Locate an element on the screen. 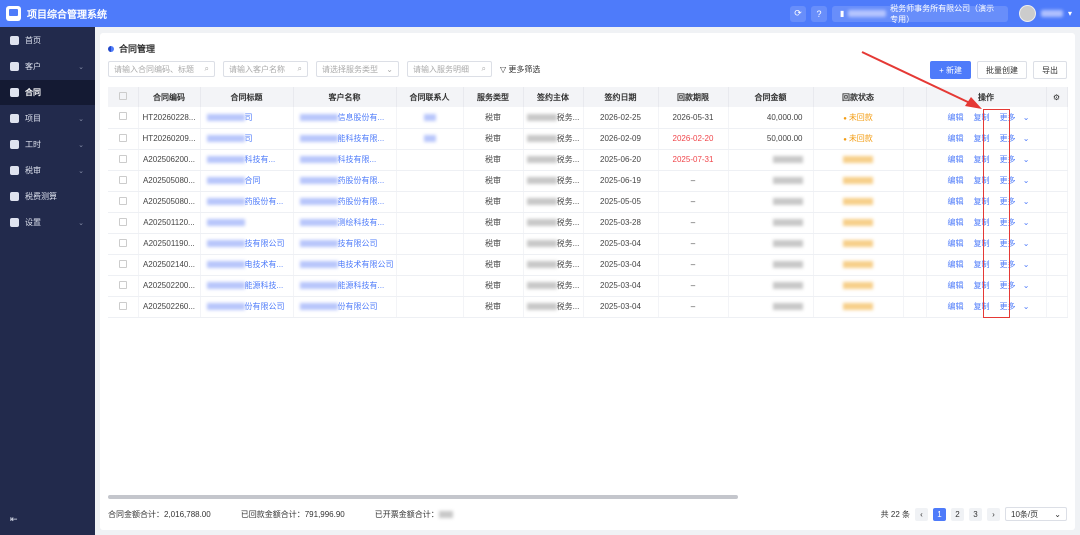 Image resolution: width=1080 pixels, height=535 pixels. batch-create-button: 批量创建 is located at coordinates (1002, 70).